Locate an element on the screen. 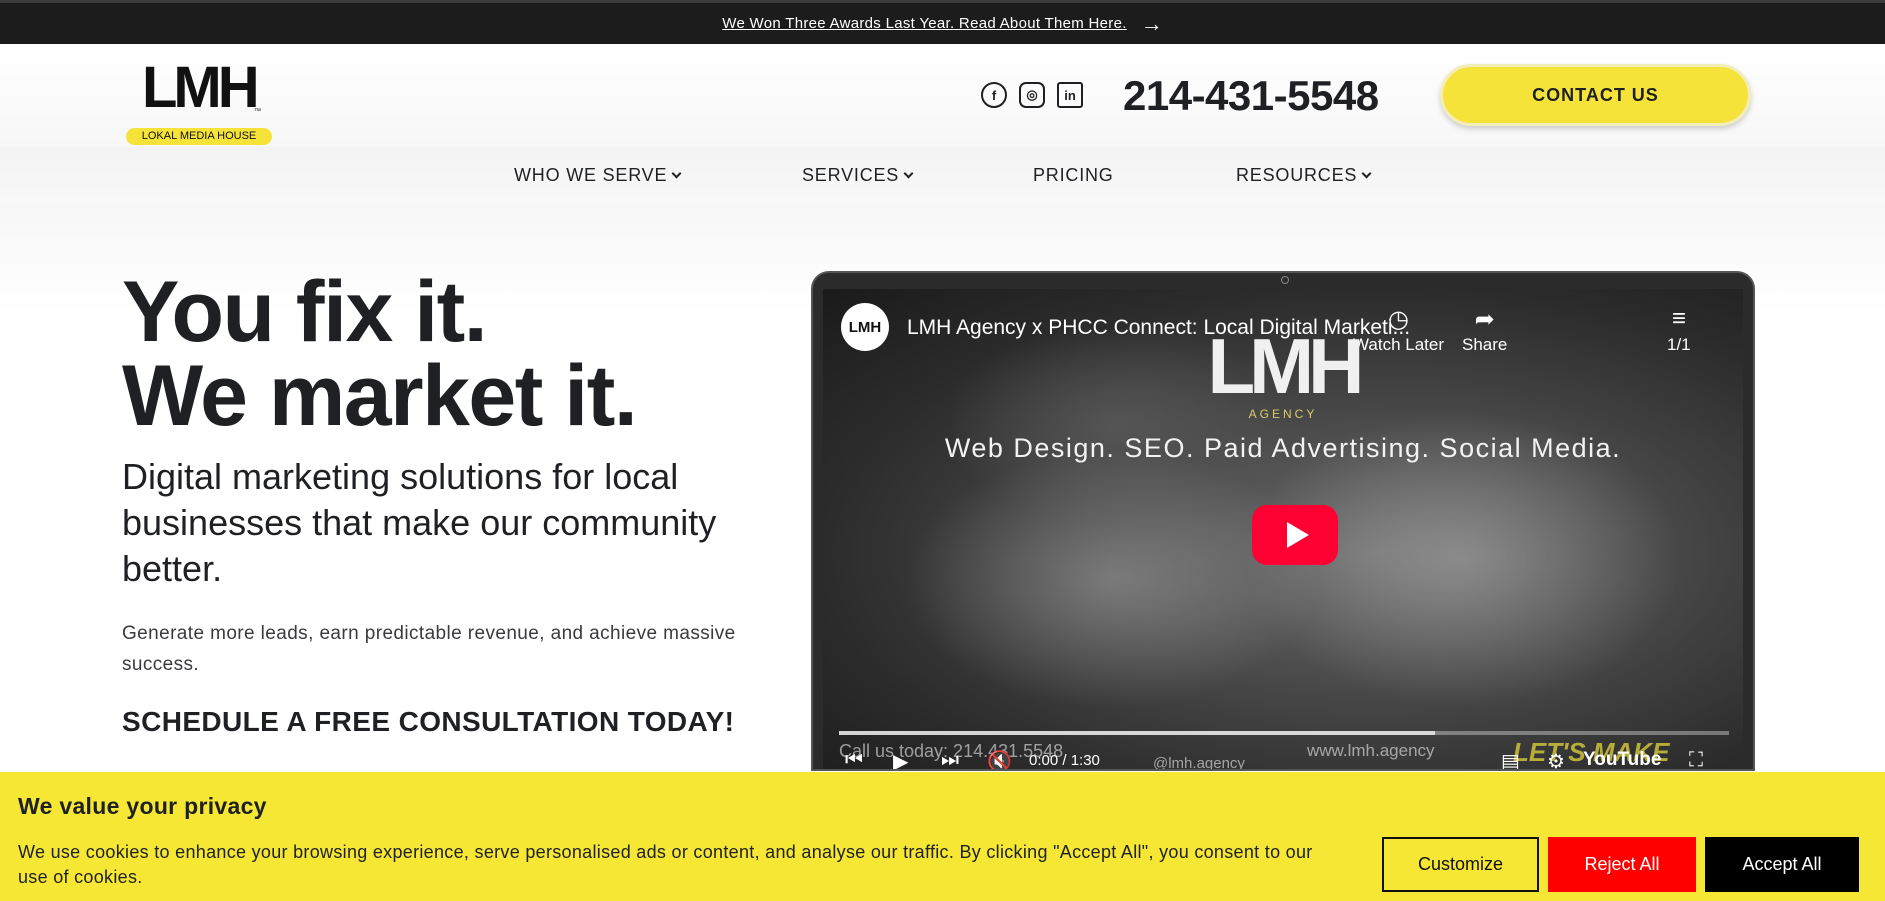 This screenshot has width=1885, height=901. facebook-icon: f is located at coordinates (994, 95).